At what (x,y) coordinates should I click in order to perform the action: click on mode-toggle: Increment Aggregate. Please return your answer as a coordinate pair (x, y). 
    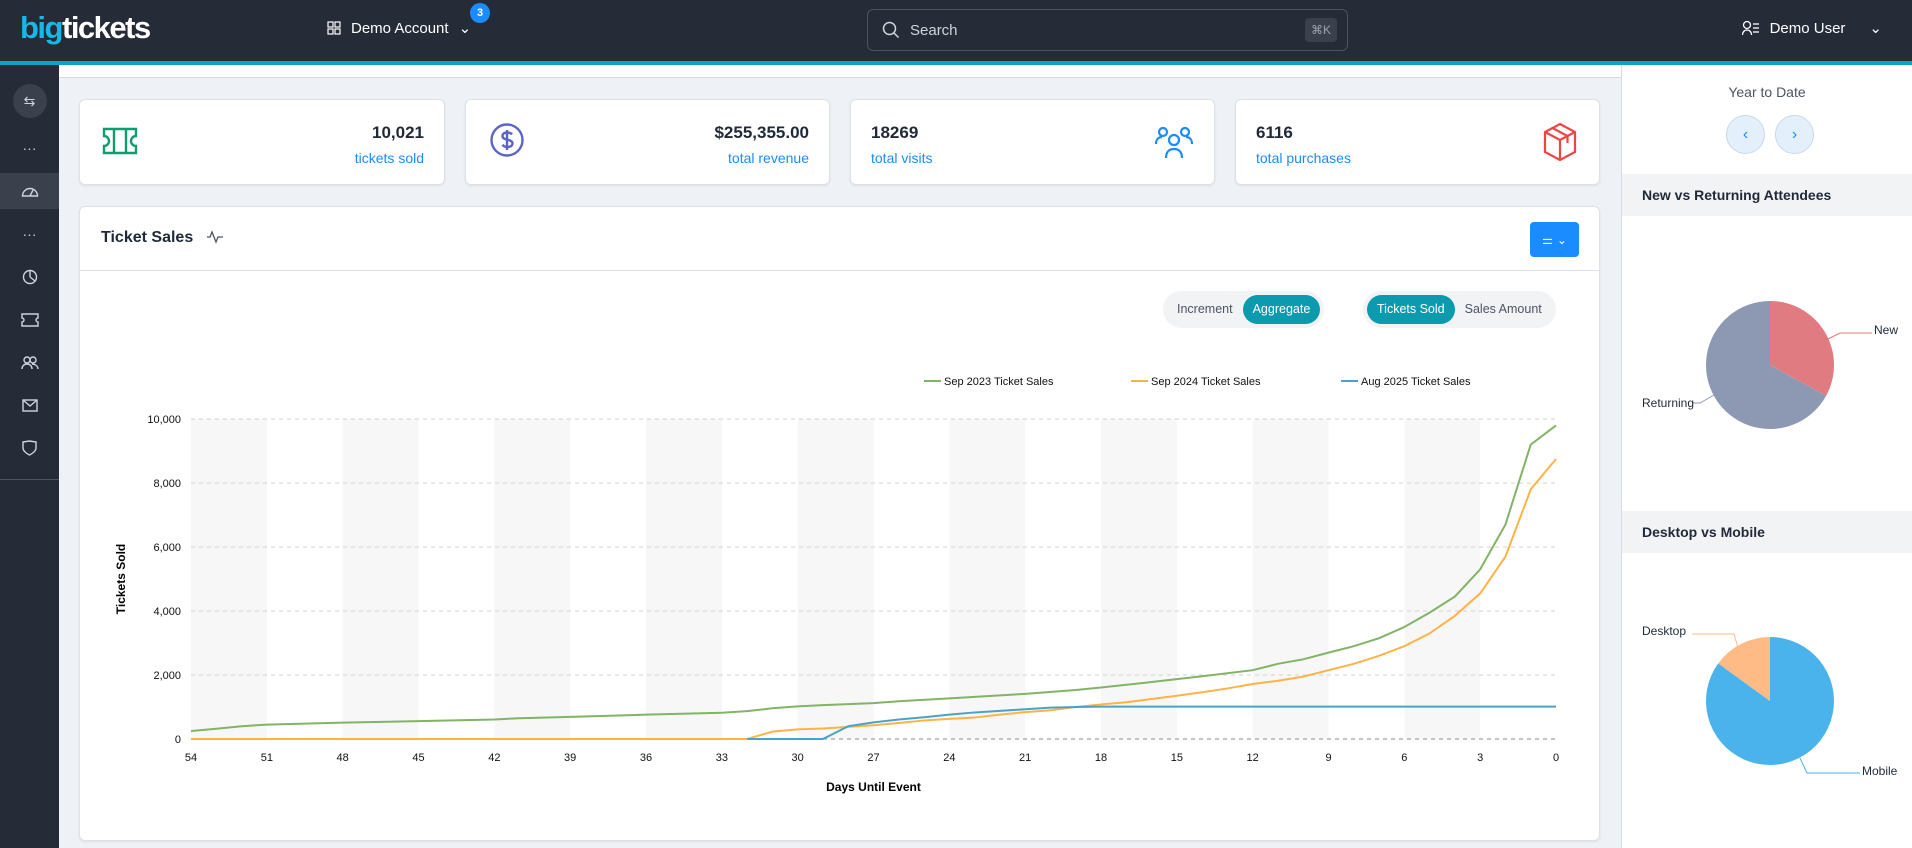
    Looking at the image, I should click on (1244, 309).